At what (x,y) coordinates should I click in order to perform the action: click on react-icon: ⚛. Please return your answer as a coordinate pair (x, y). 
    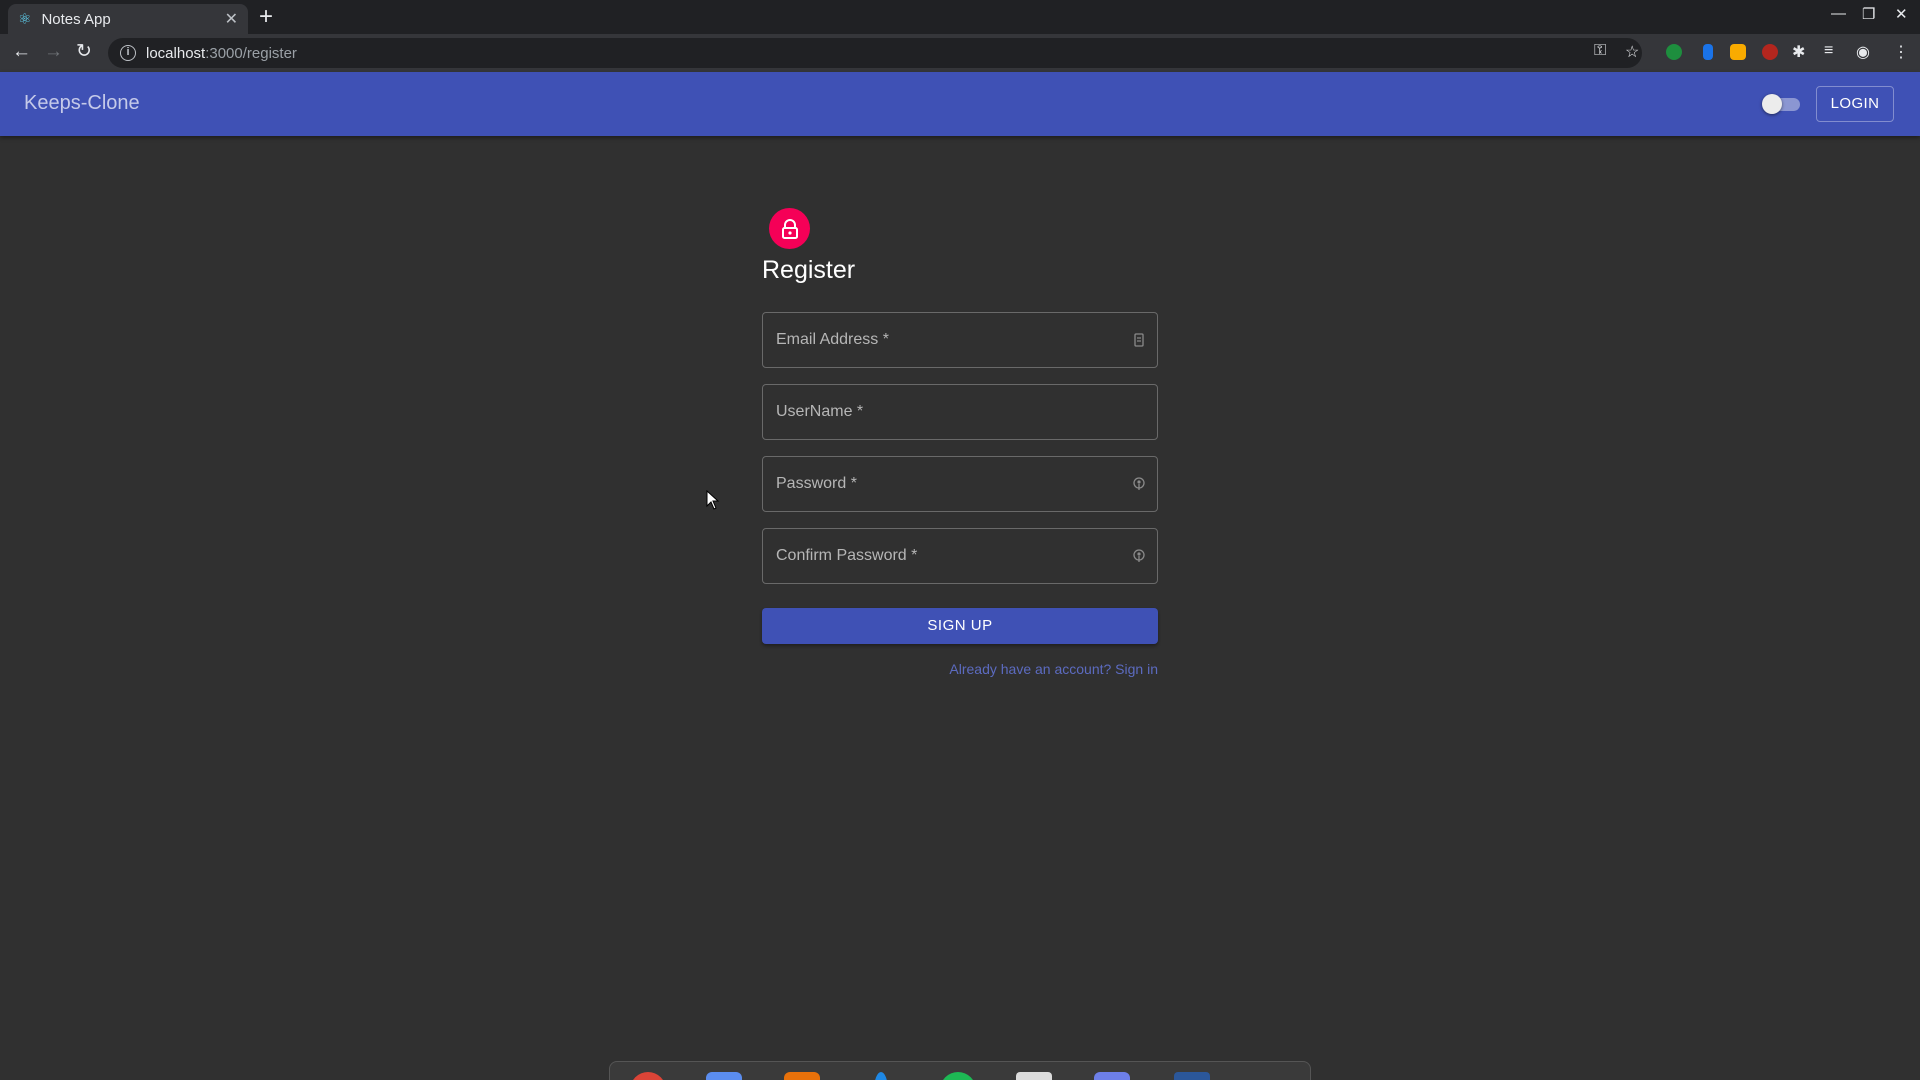
    Looking at the image, I should click on (25, 19).